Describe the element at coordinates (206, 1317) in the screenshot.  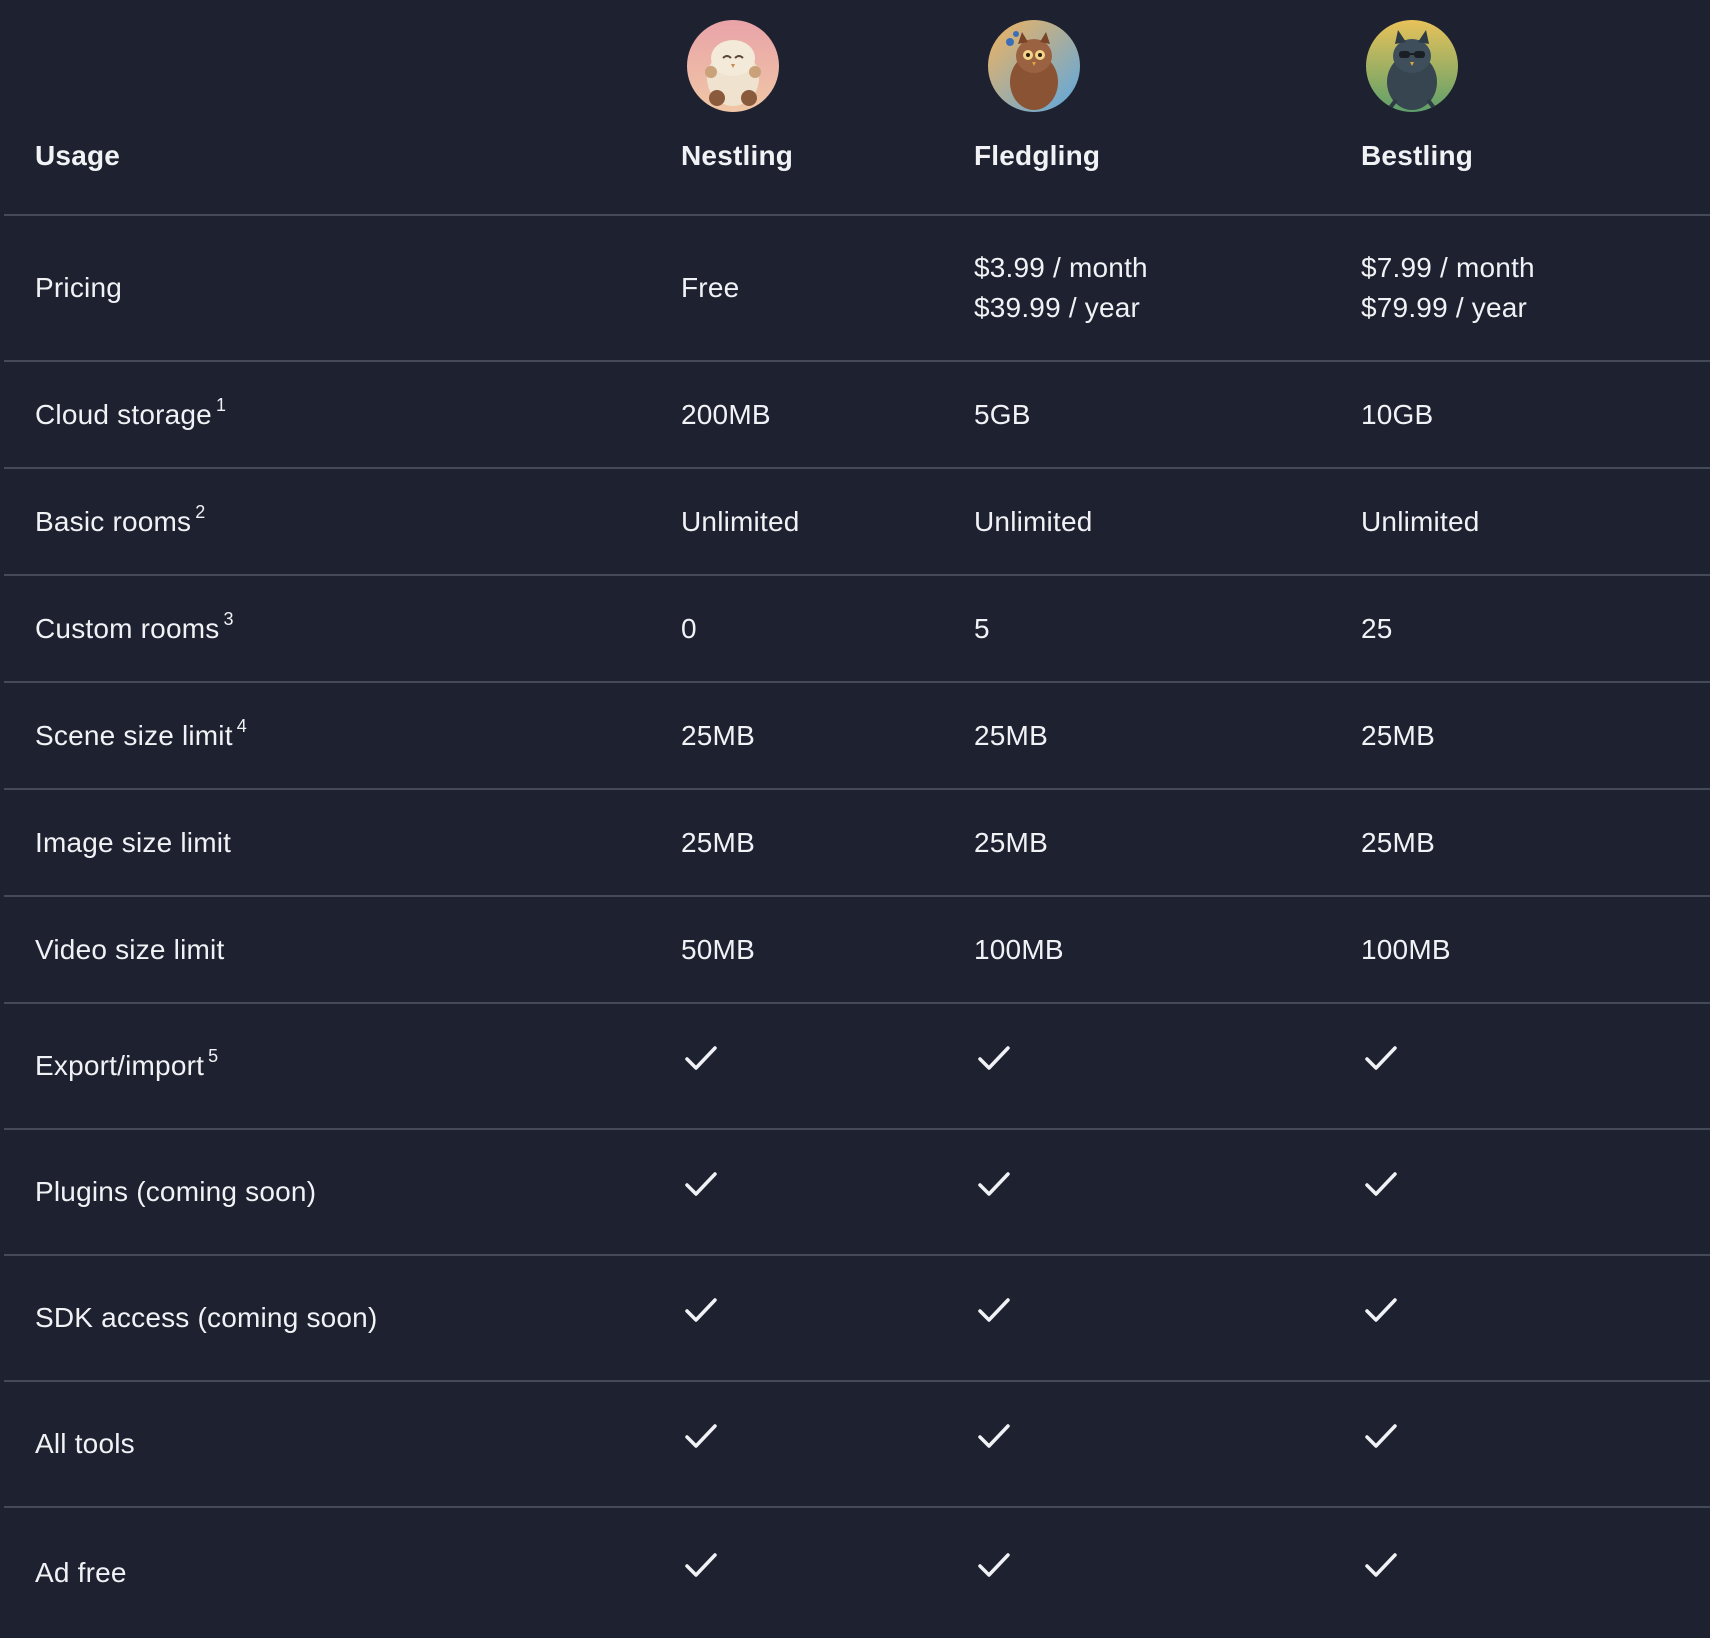
I see `row-label: SDK access (coming soon)` at that location.